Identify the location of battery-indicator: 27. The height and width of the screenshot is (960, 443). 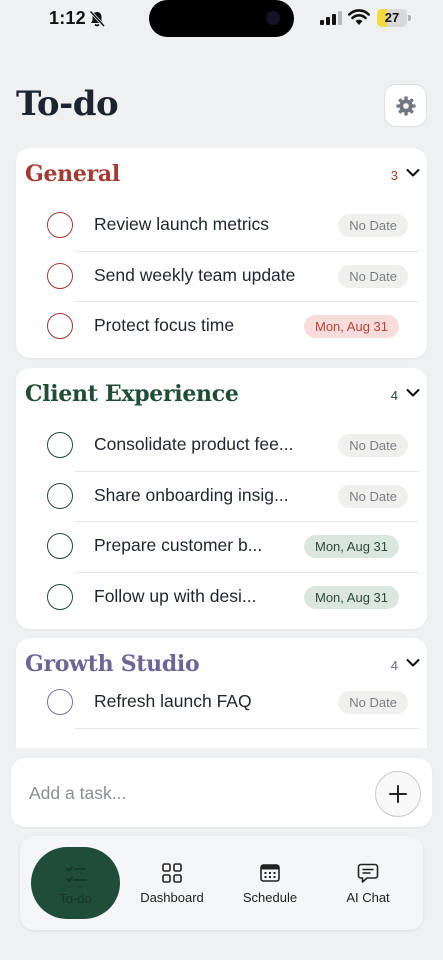
(394, 18).